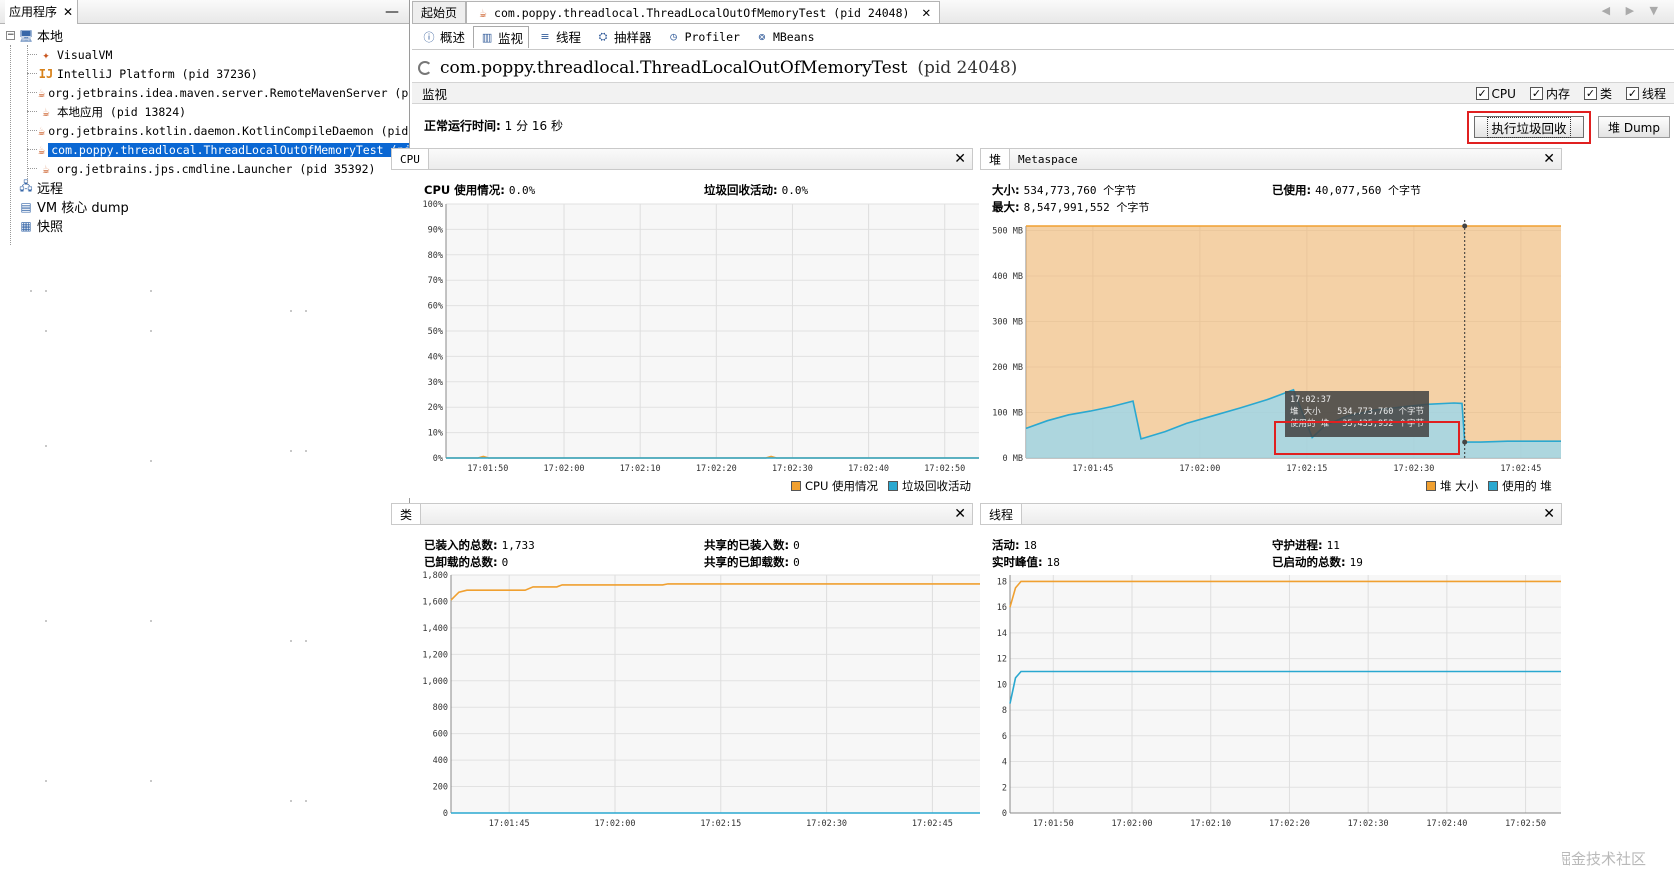 Image resolution: width=1674 pixels, height=889 pixels. Describe the element at coordinates (410, 159) in the screenshot. I see `tab-cpu: CPU` at that location.